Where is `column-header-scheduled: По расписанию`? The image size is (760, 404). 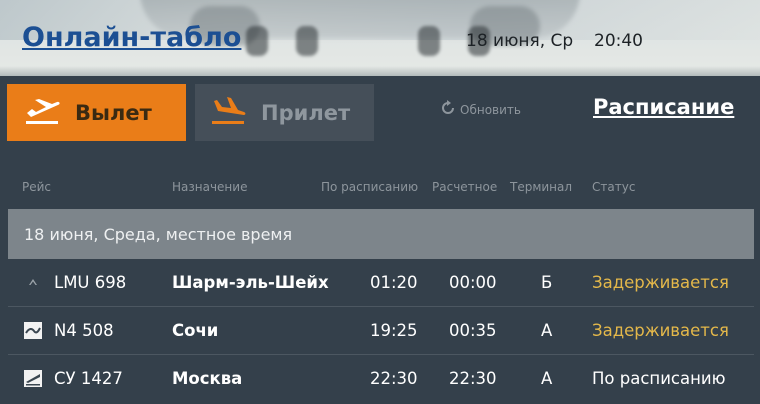 column-header-scheduled: По расписанию is located at coordinates (370, 187).